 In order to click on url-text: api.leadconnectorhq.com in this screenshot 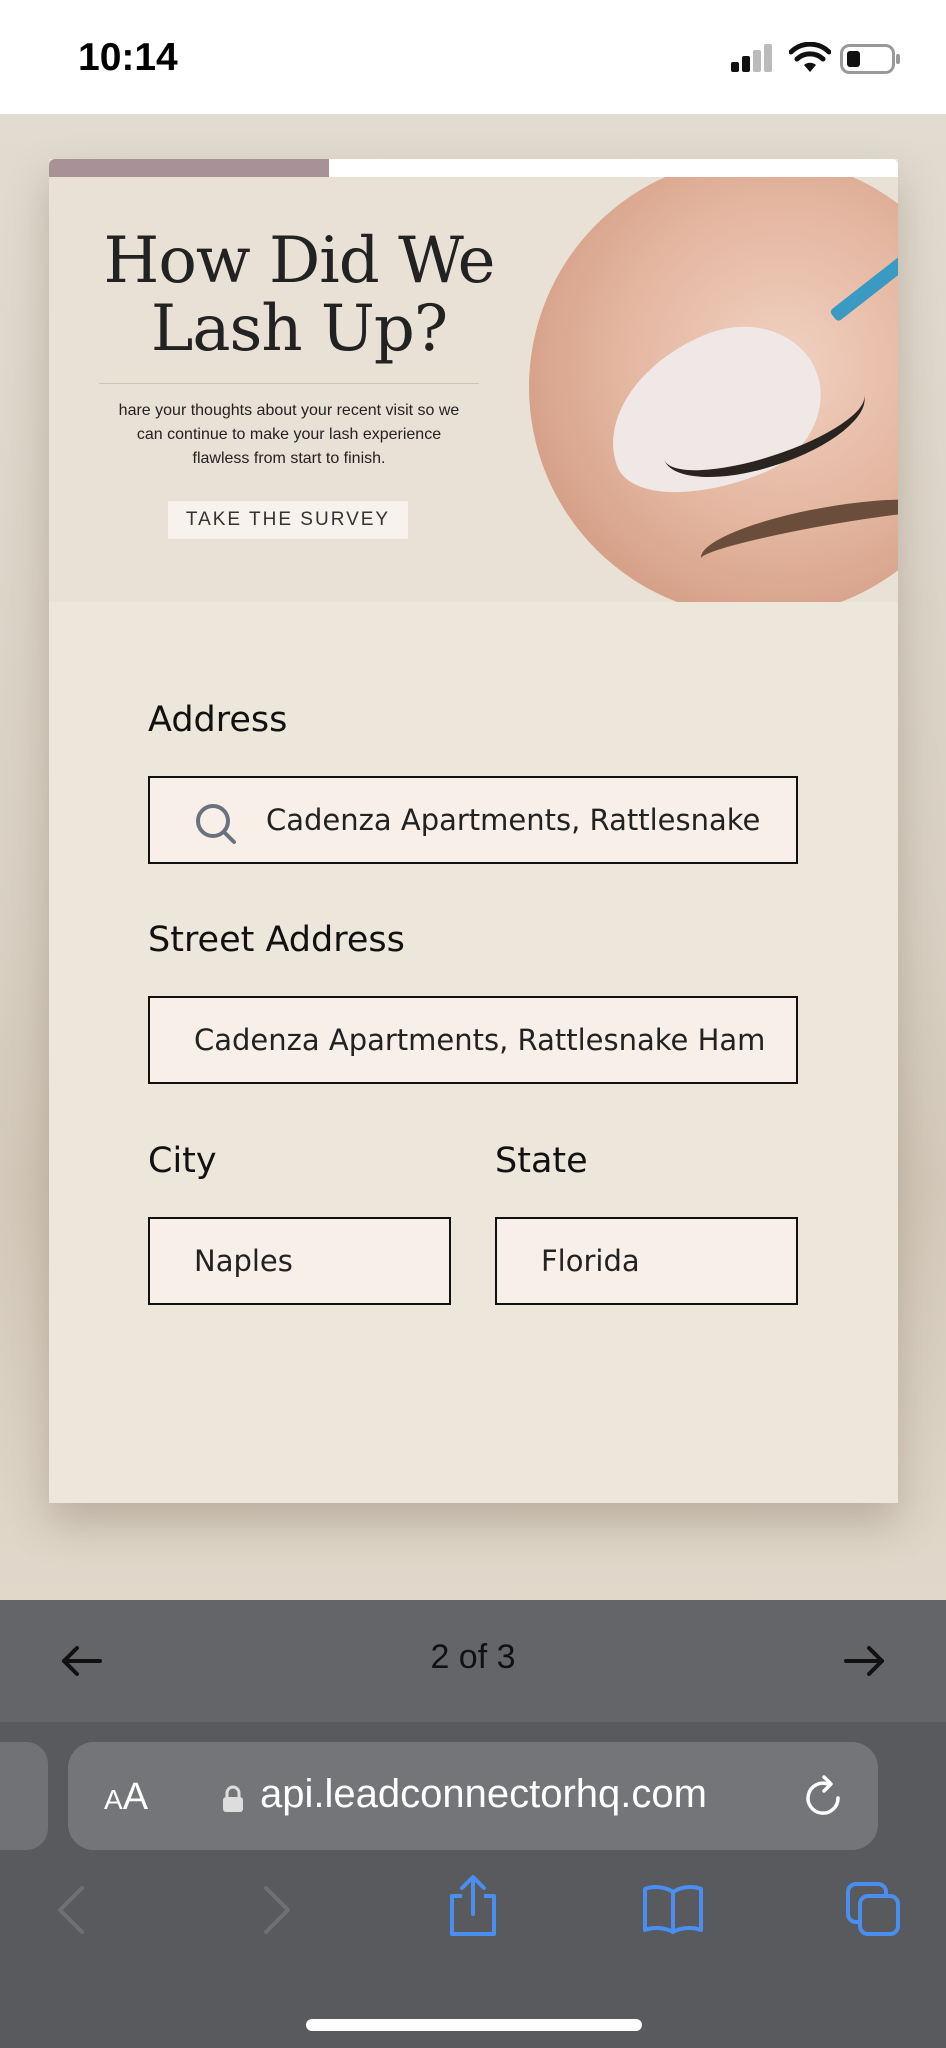, I will do `click(483, 1794)`.